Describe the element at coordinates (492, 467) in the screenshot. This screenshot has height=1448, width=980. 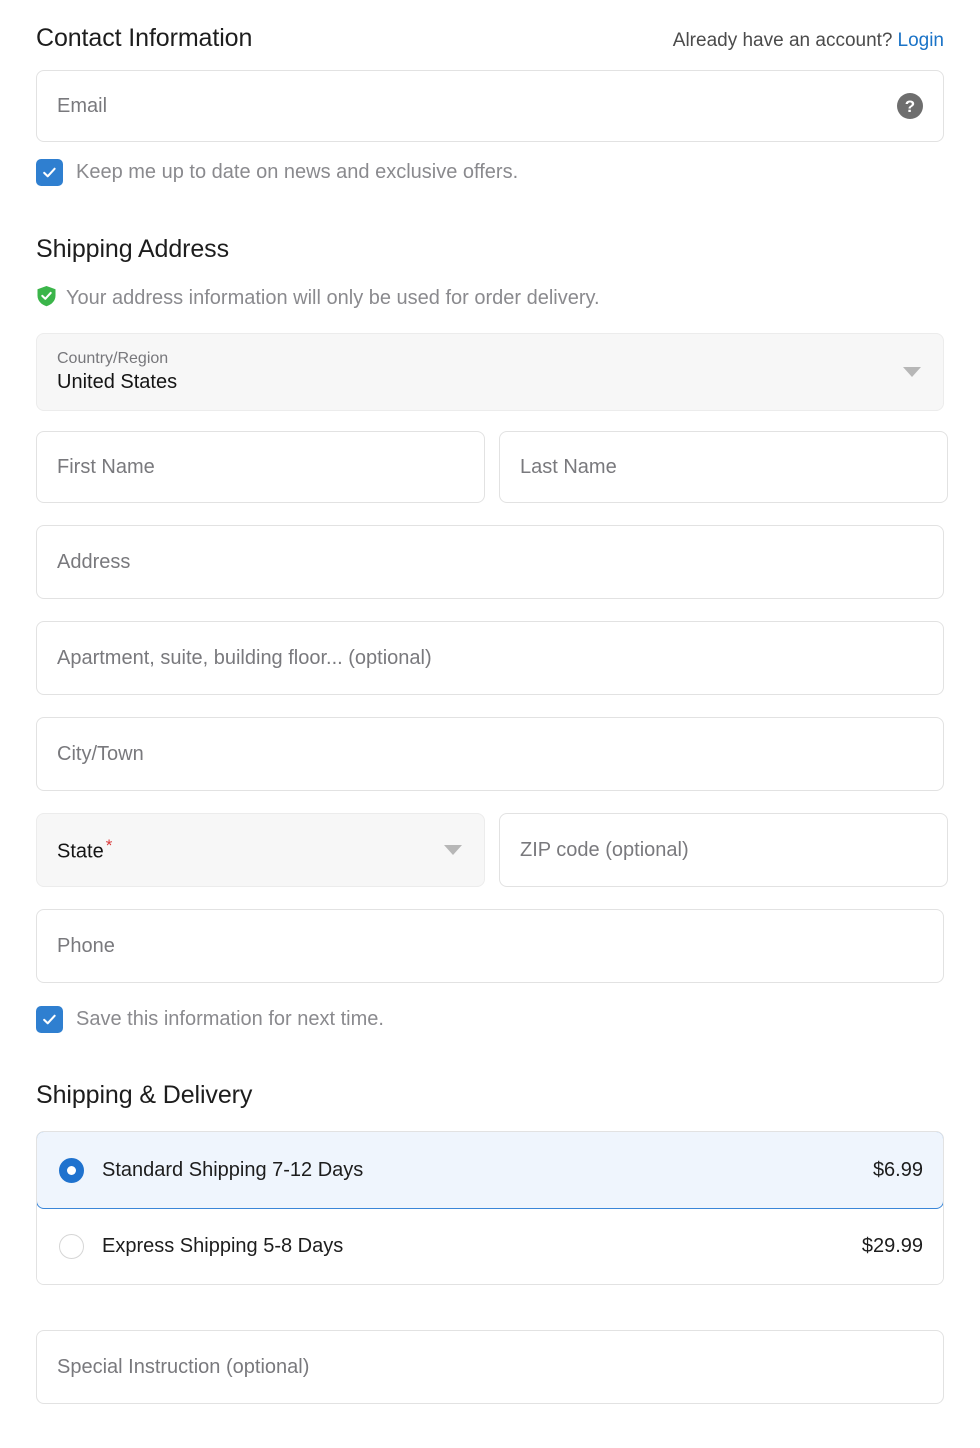
I see `name-row: First Name Last Name` at that location.